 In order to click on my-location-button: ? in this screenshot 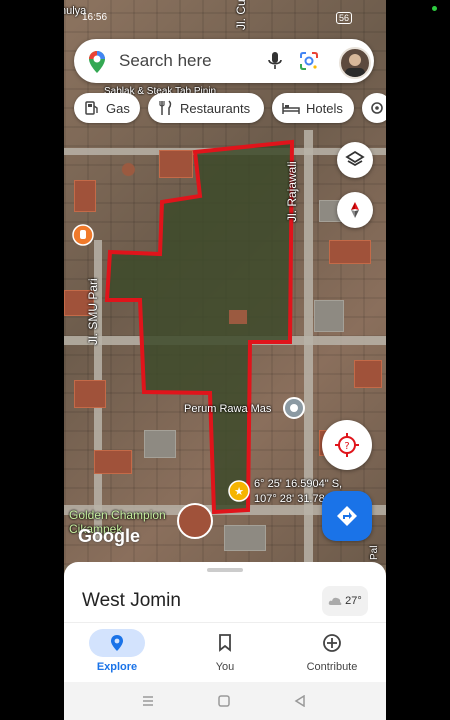, I will do `click(347, 445)`.